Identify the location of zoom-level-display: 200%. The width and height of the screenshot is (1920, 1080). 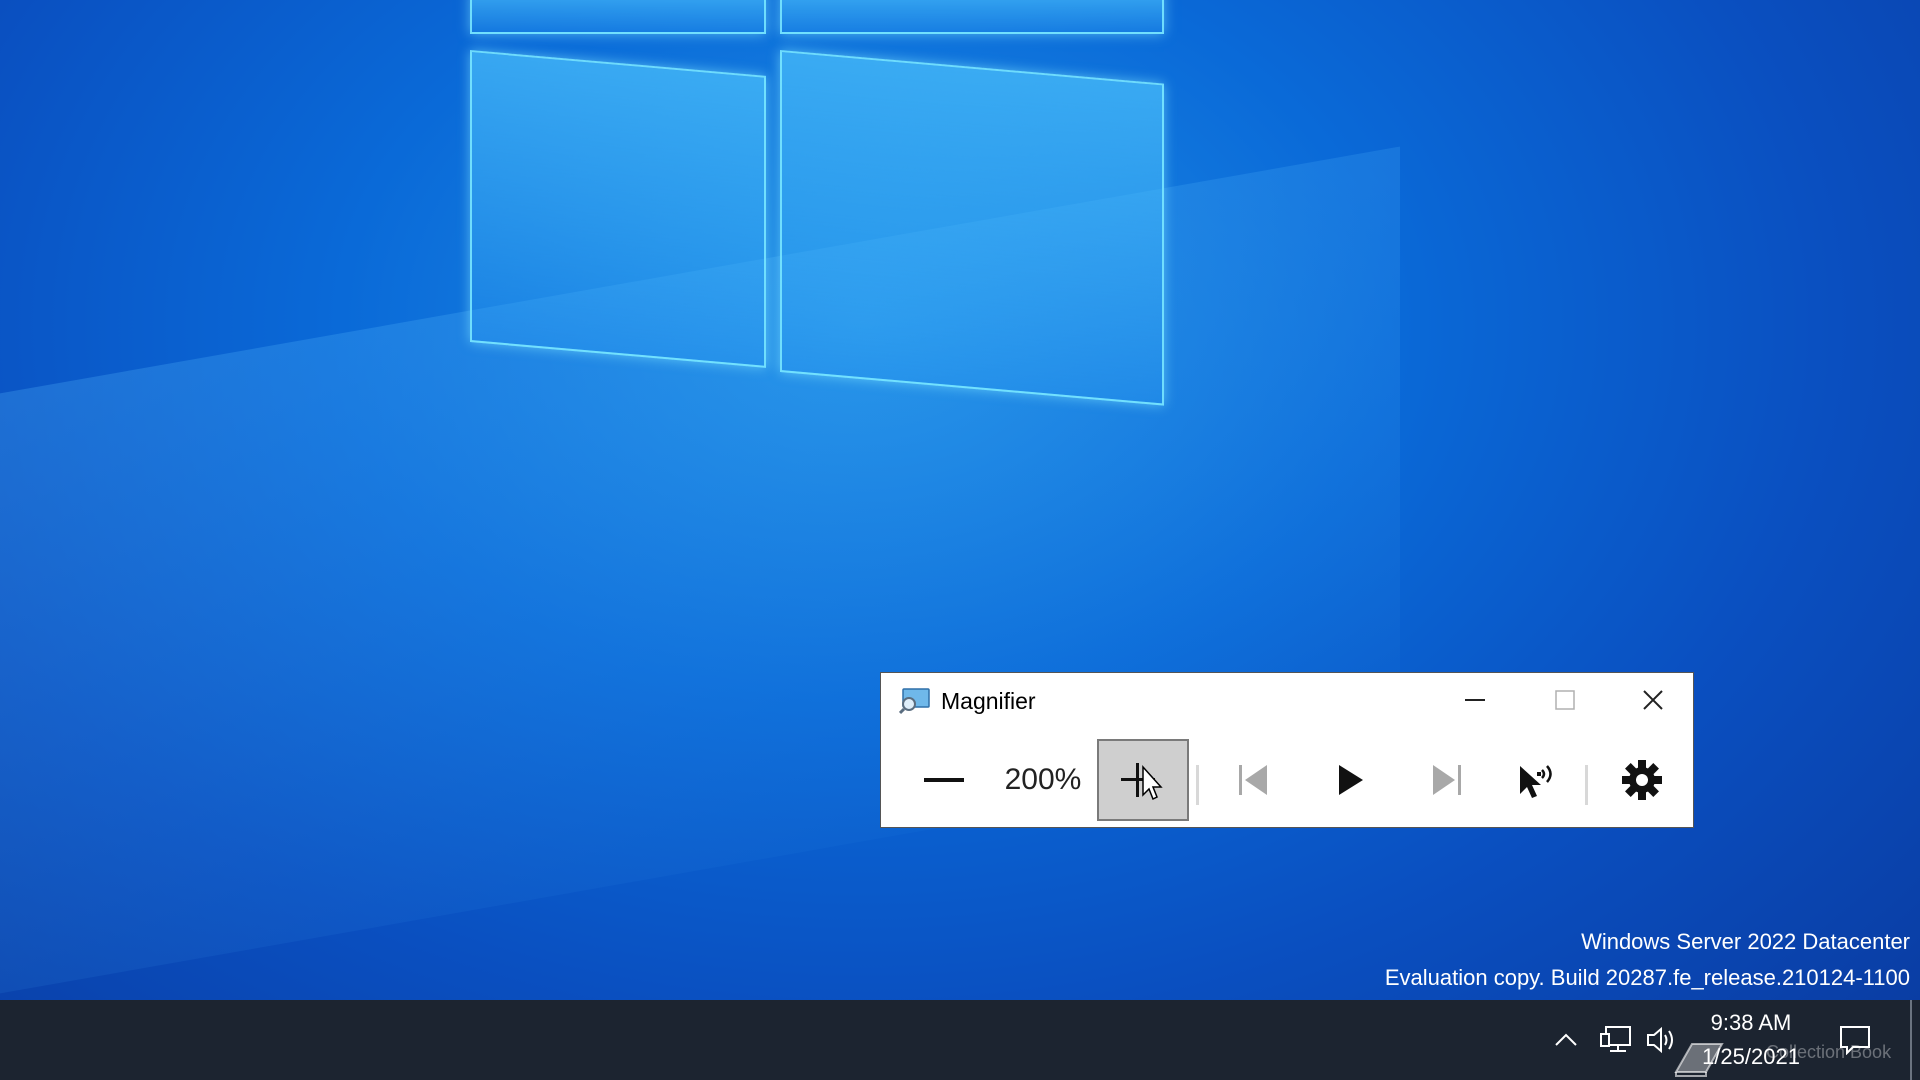
(1043, 779).